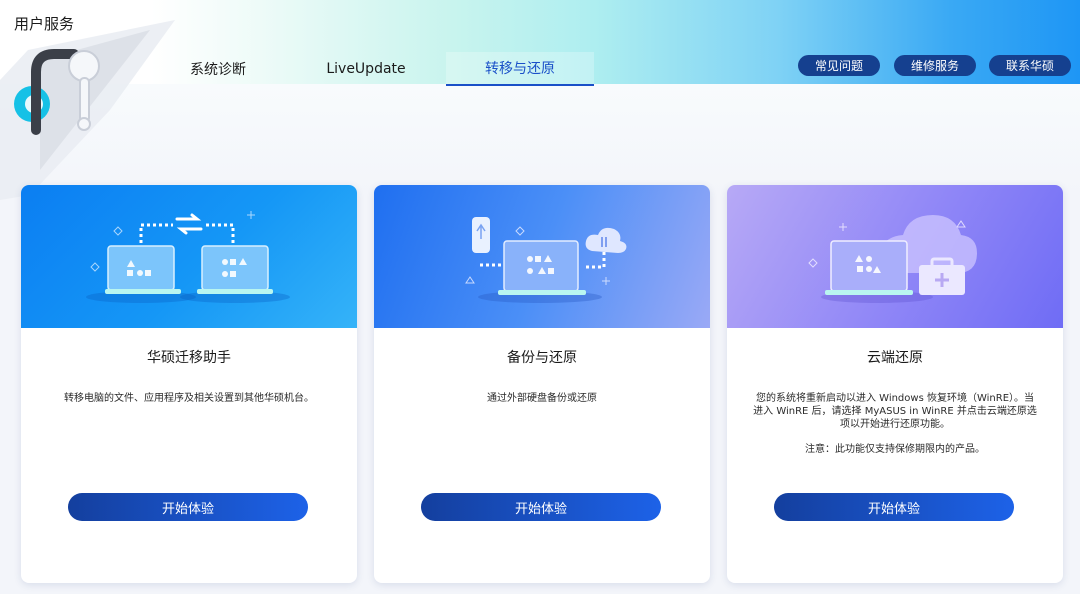  I want to click on start-migration-button: 开始体验, so click(188, 507).